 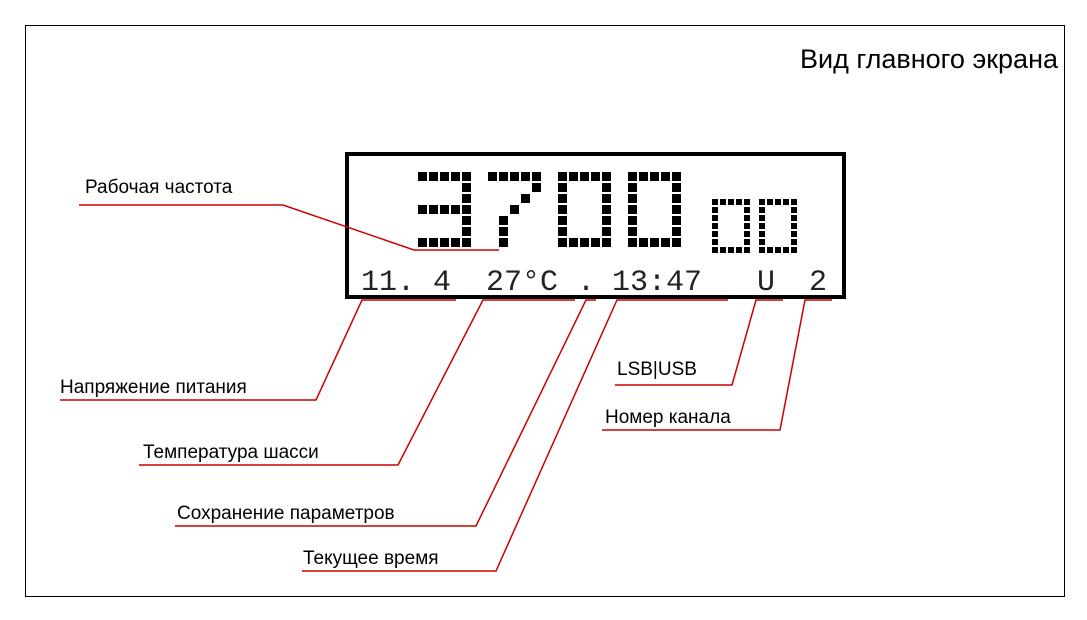 What do you see at coordinates (286, 513) in the screenshot?
I see `label-save: Сохранение параметров` at bounding box center [286, 513].